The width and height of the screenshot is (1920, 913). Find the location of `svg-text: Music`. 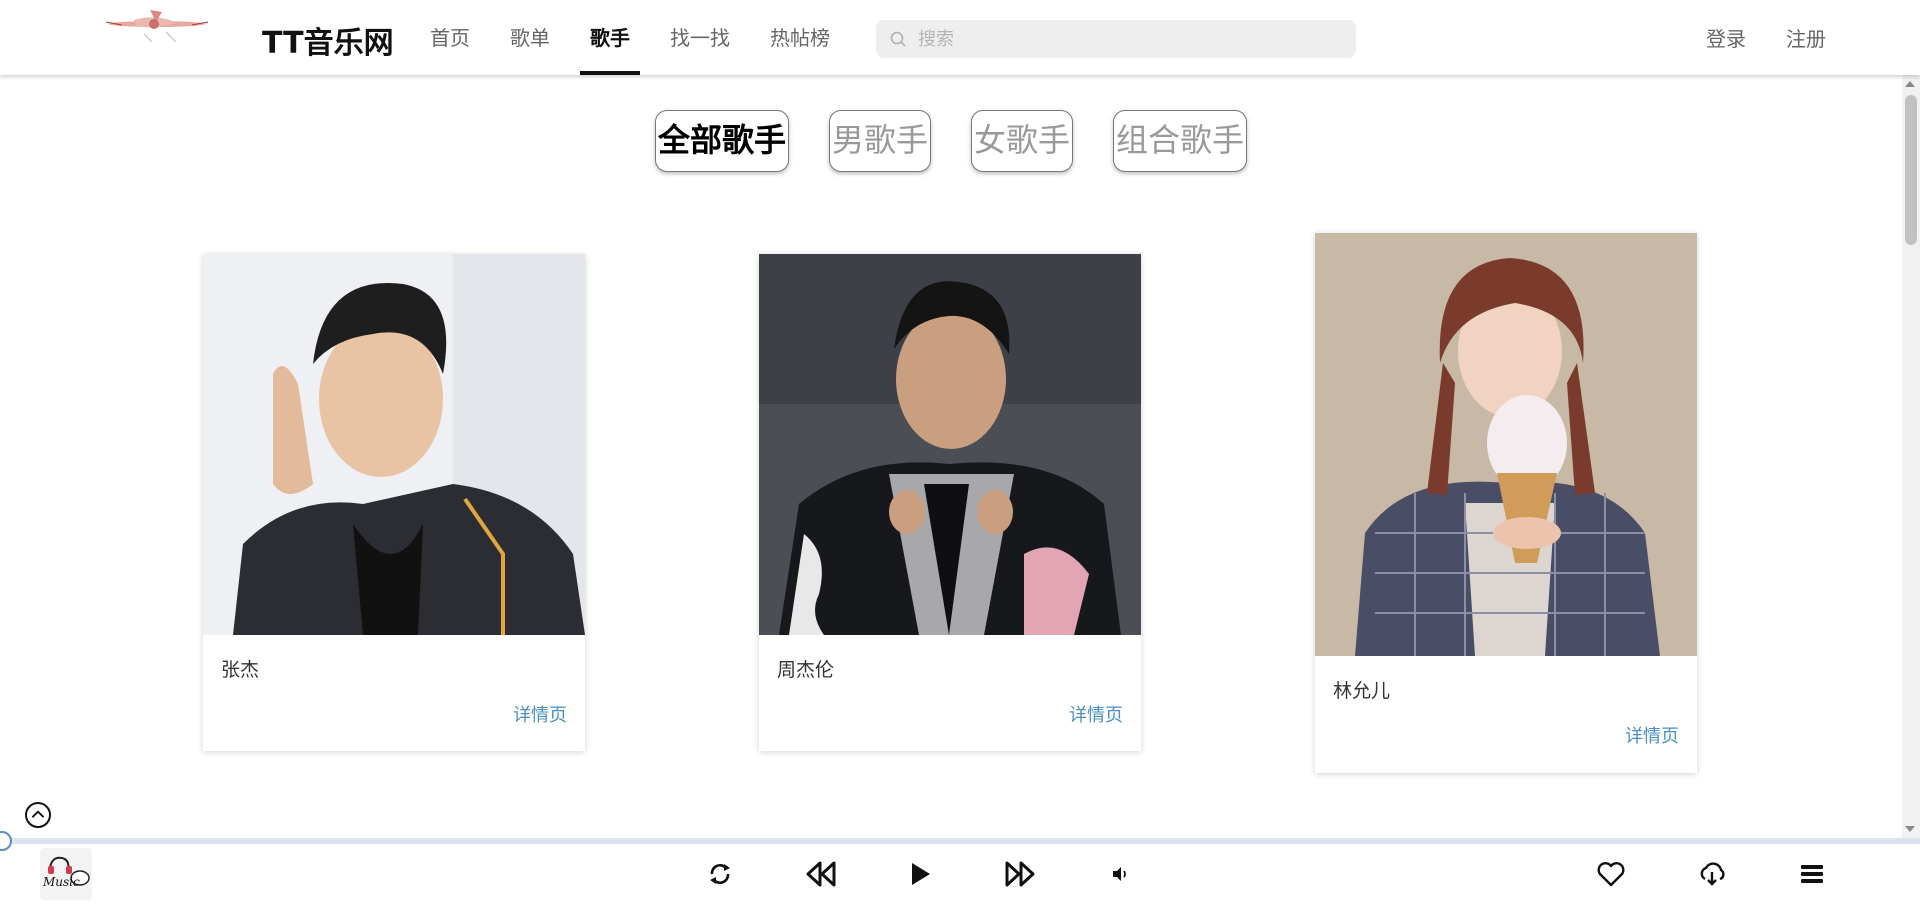

svg-text: Music is located at coordinates (61, 882).